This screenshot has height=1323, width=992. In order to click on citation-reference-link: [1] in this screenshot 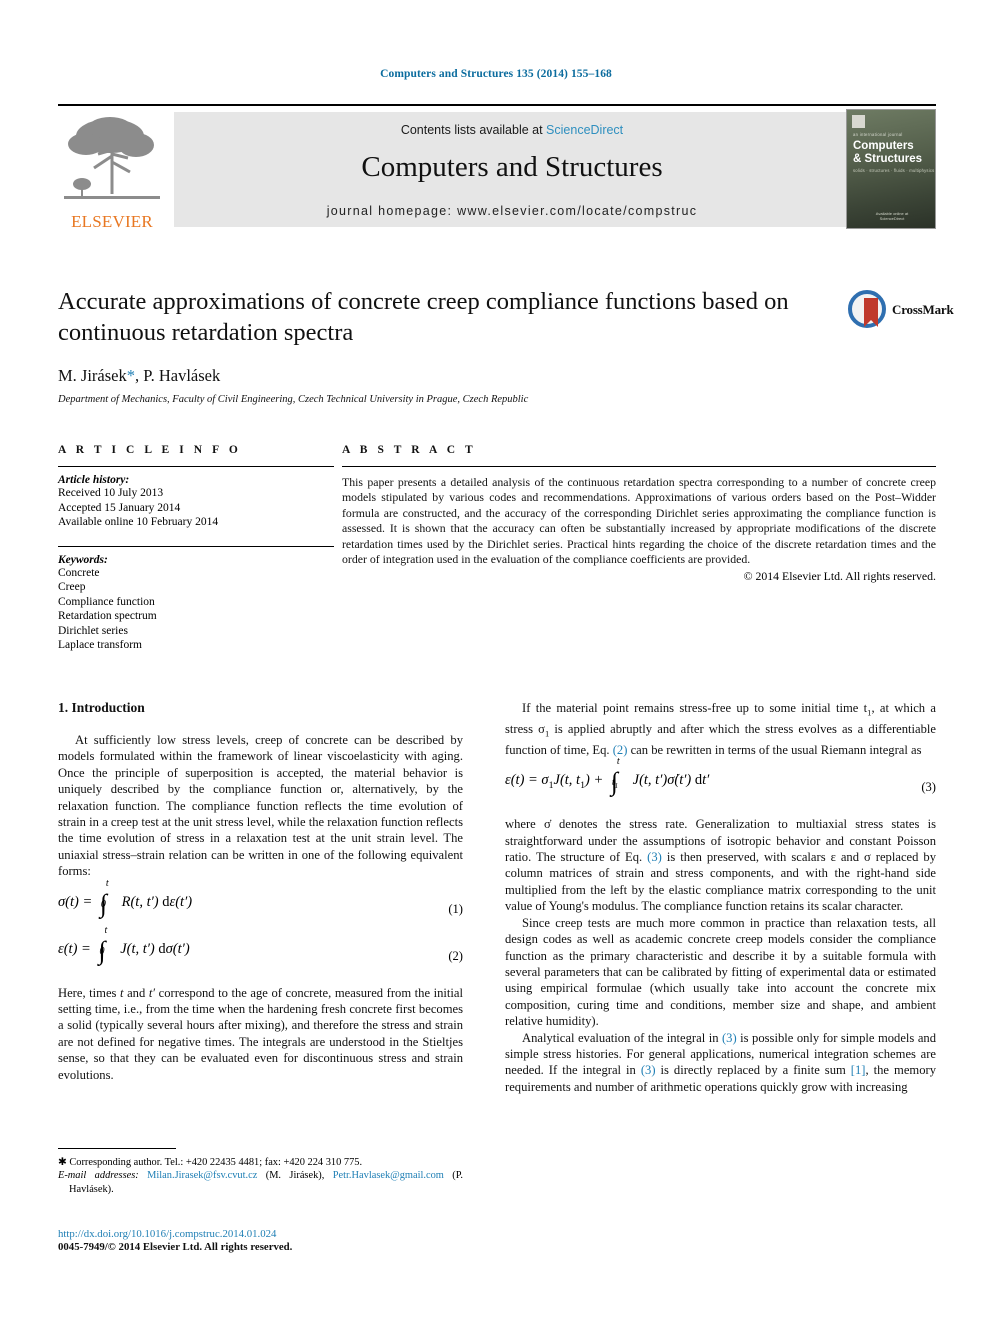, I will do `click(858, 1070)`.